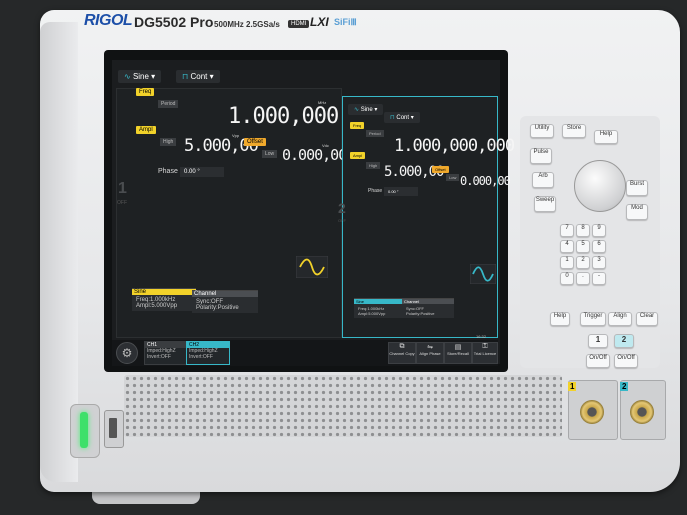 The height and width of the screenshot is (515, 687). Describe the element at coordinates (164, 292) in the screenshot. I see `ch1-info-wave: Sine` at that location.